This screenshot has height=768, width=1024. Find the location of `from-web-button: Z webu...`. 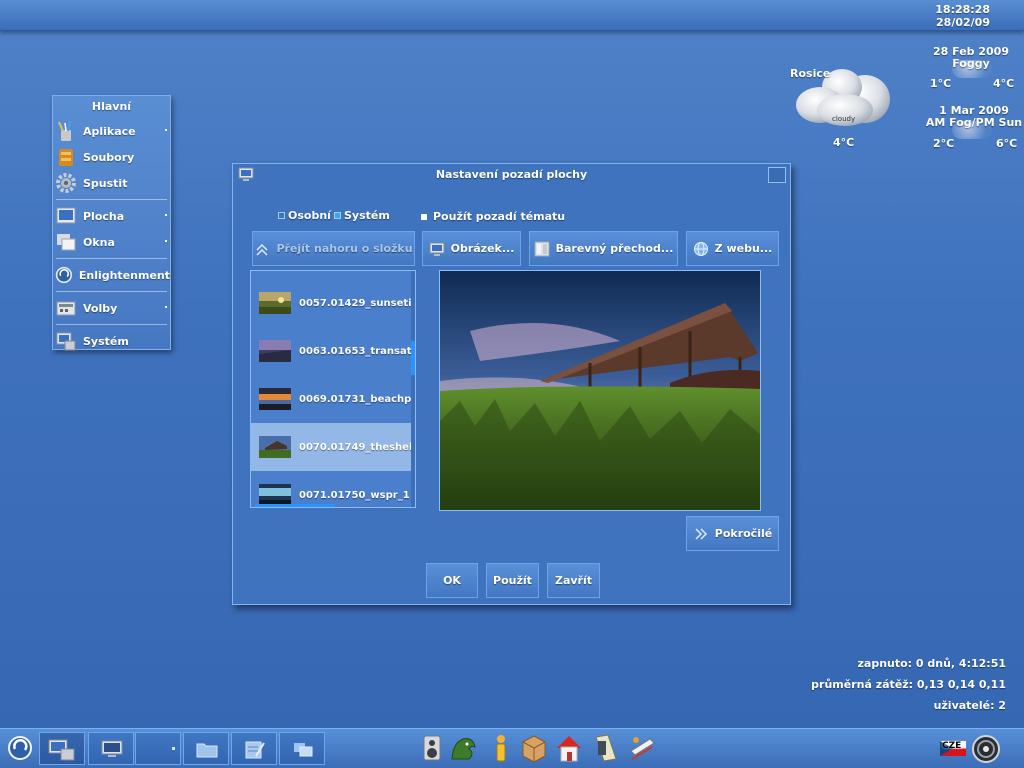

from-web-button: Z webu... is located at coordinates (732, 248).